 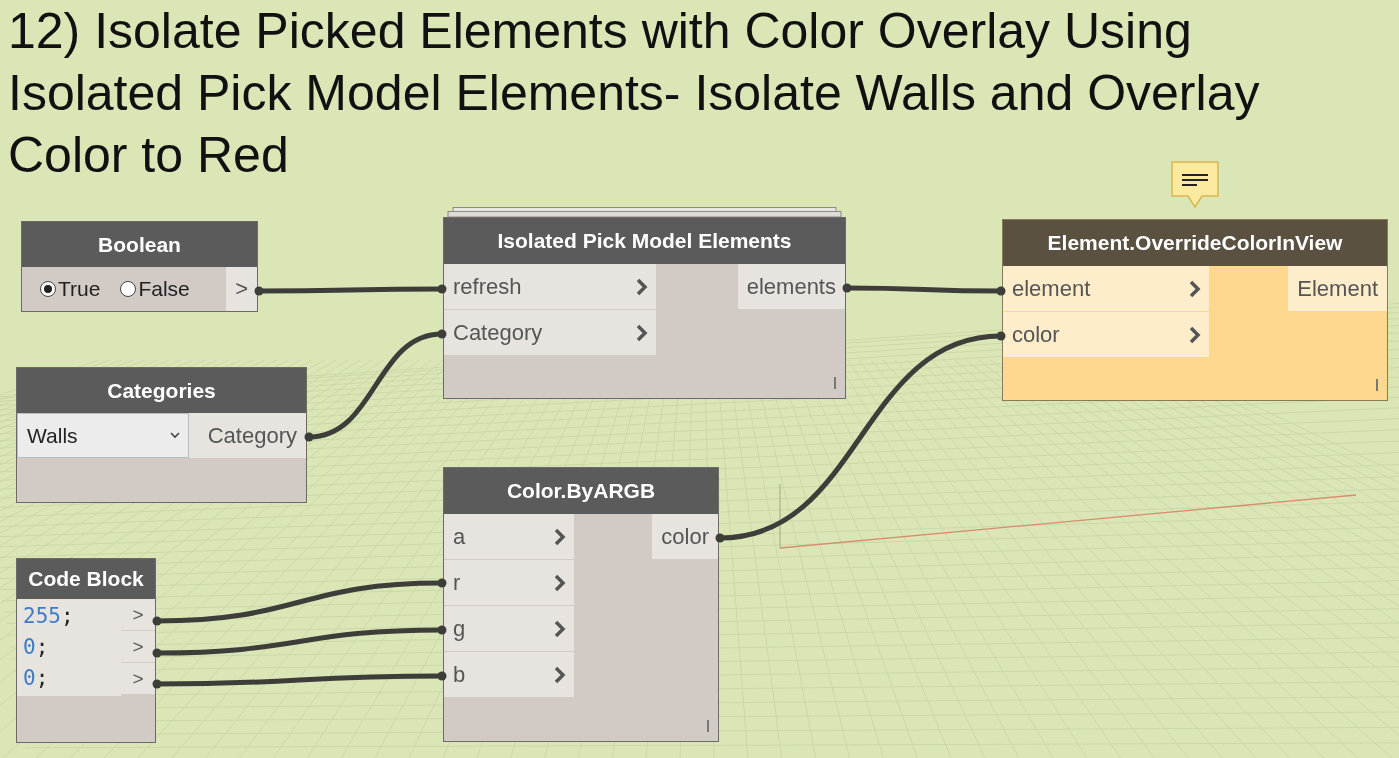 I want to click on node-card: Color.ByARGB a r g b color, so click(x=581, y=604).